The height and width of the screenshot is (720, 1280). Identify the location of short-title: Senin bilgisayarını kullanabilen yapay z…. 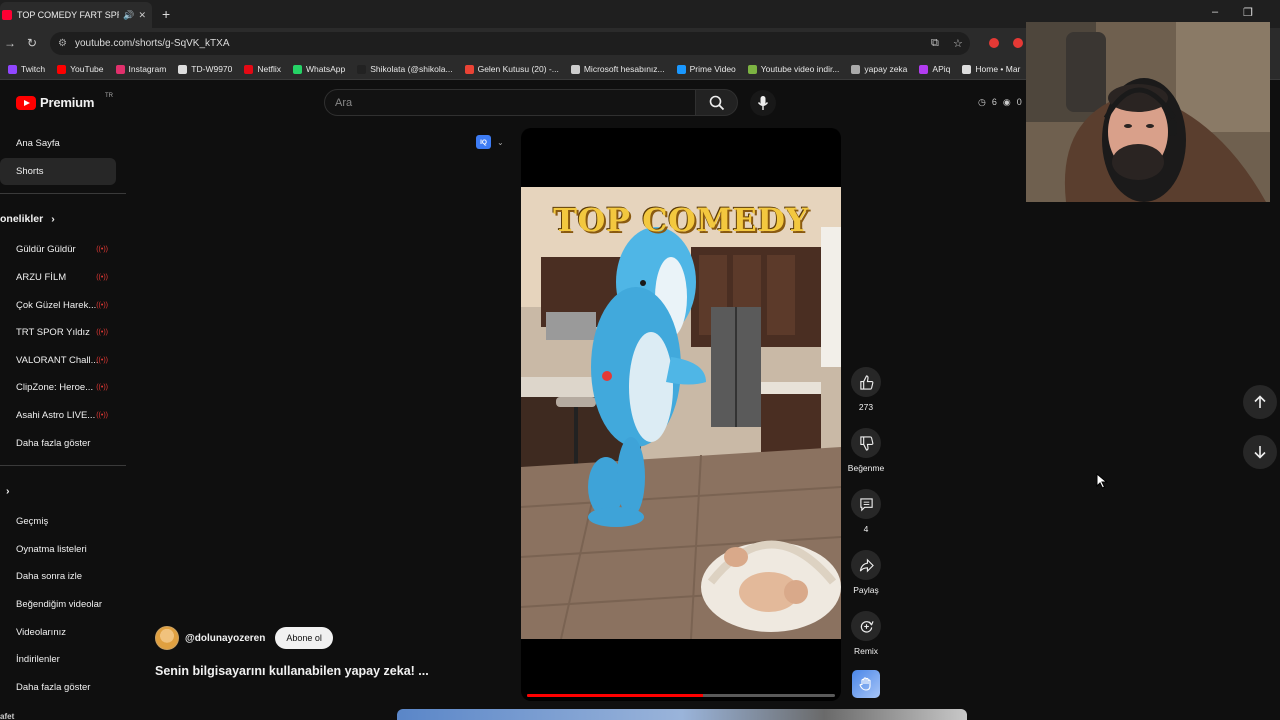
(292, 671).